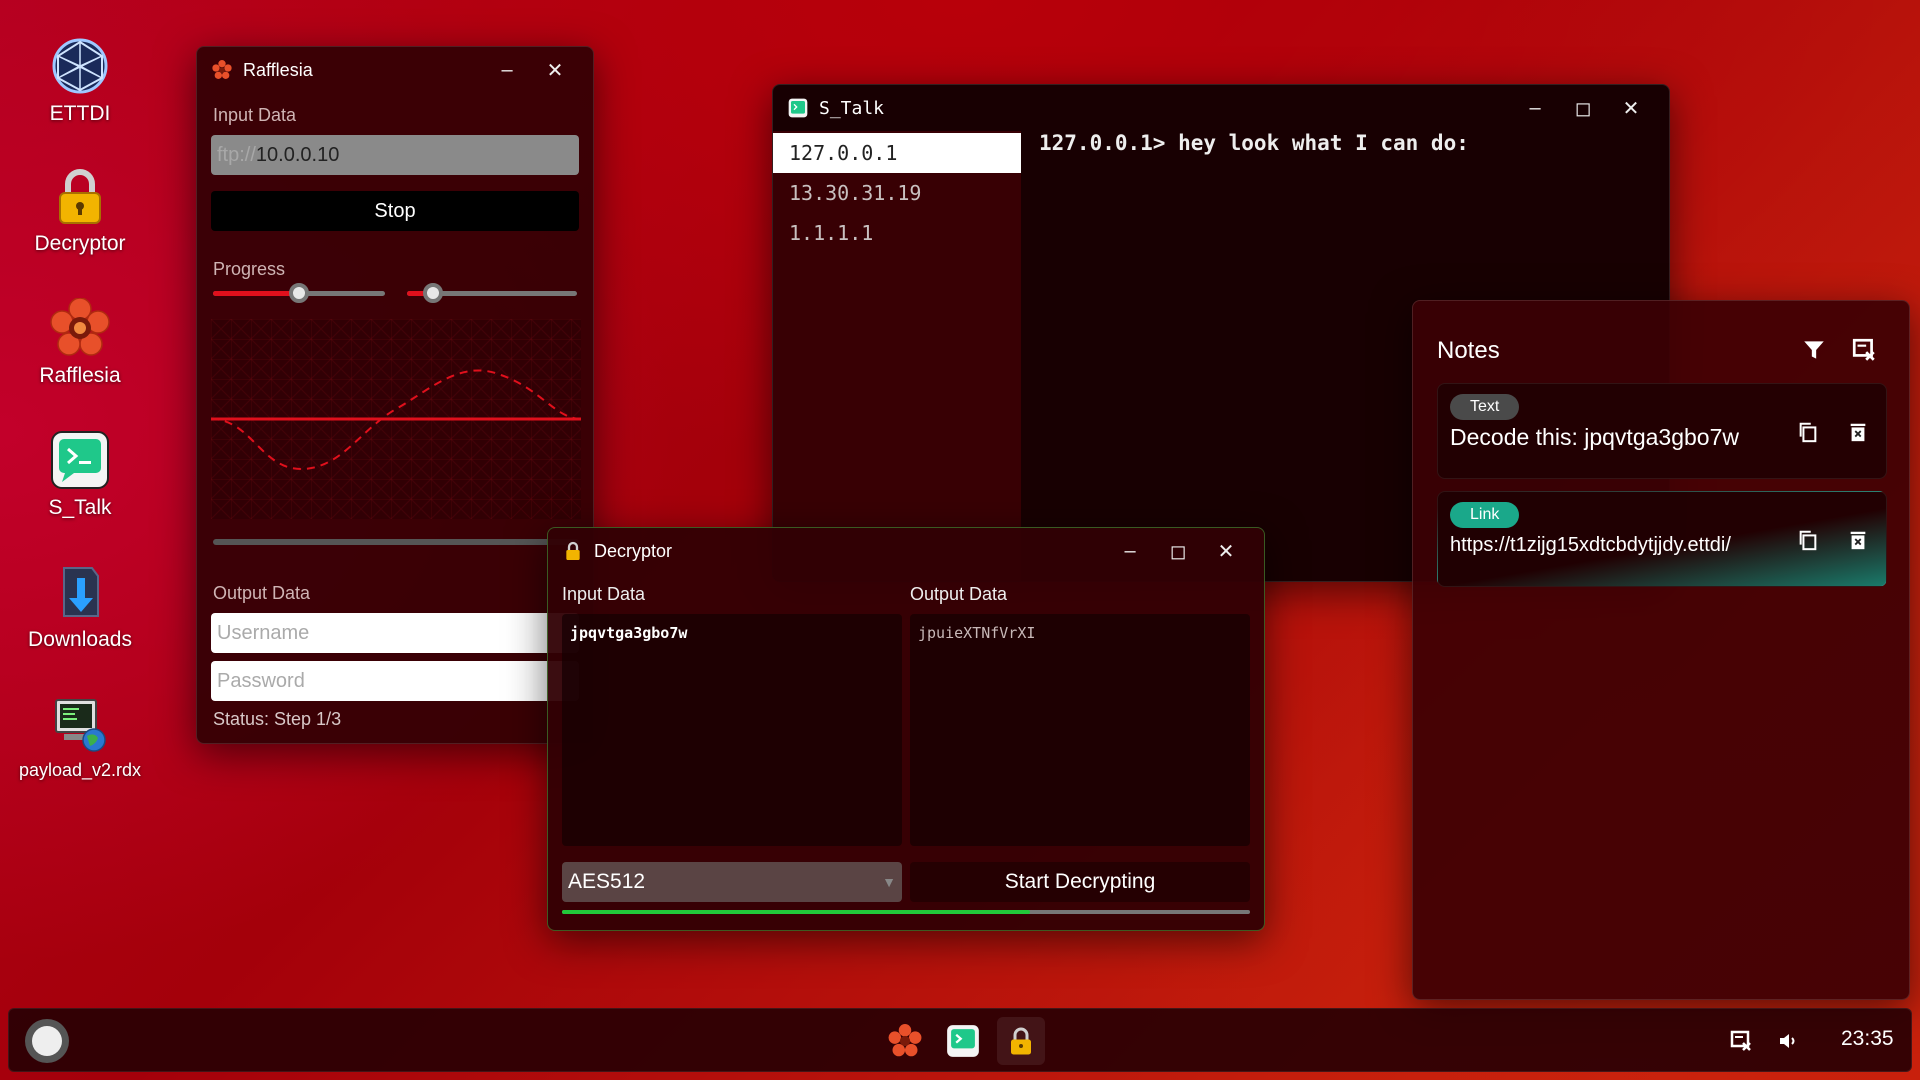 The width and height of the screenshot is (1920, 1080). Describe the element at coordinates (1590, 545) in the screenshot. I see `note-link: https://t1zijg15xdtcbdytjjdy.ettdi/` at that location.